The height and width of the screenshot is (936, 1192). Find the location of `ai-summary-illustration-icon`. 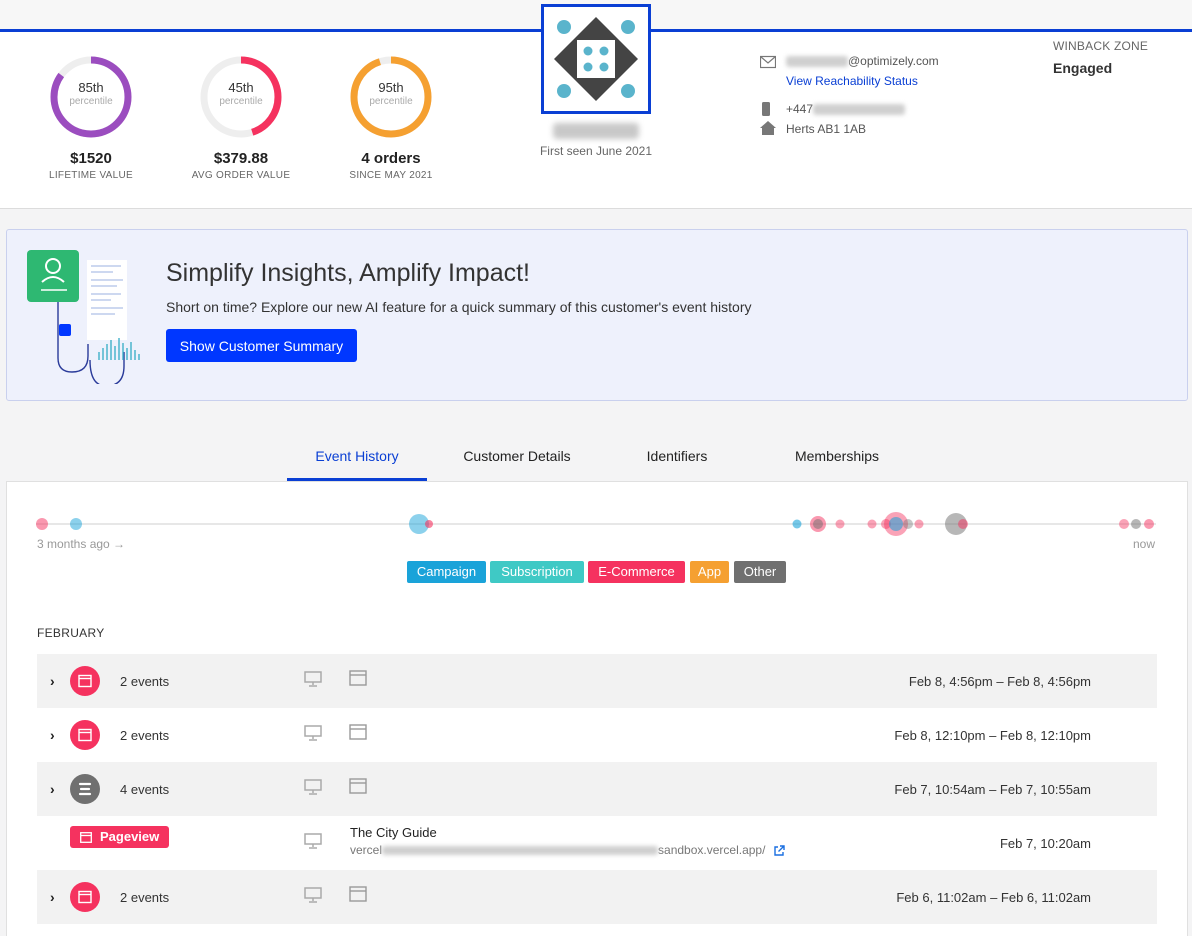

ai-summary-illustration-icon is located at coordinates (83, 317).